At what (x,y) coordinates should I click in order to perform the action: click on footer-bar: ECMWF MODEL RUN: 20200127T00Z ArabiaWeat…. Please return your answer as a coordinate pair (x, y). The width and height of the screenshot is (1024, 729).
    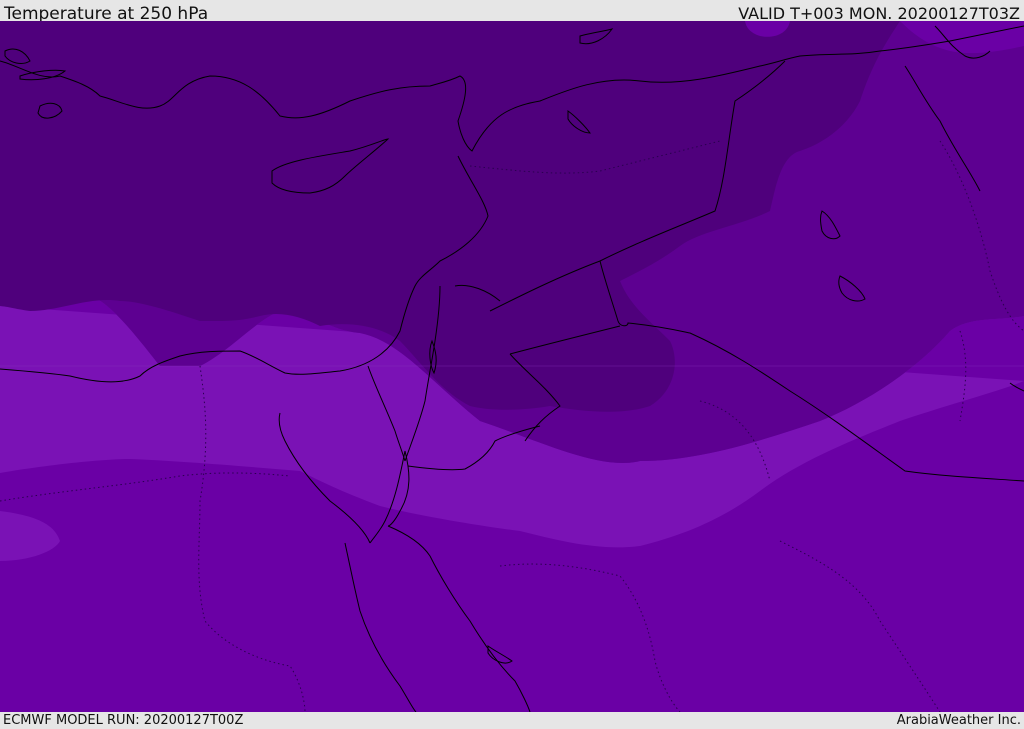
    Looking at the image, I should click on (512, 720).